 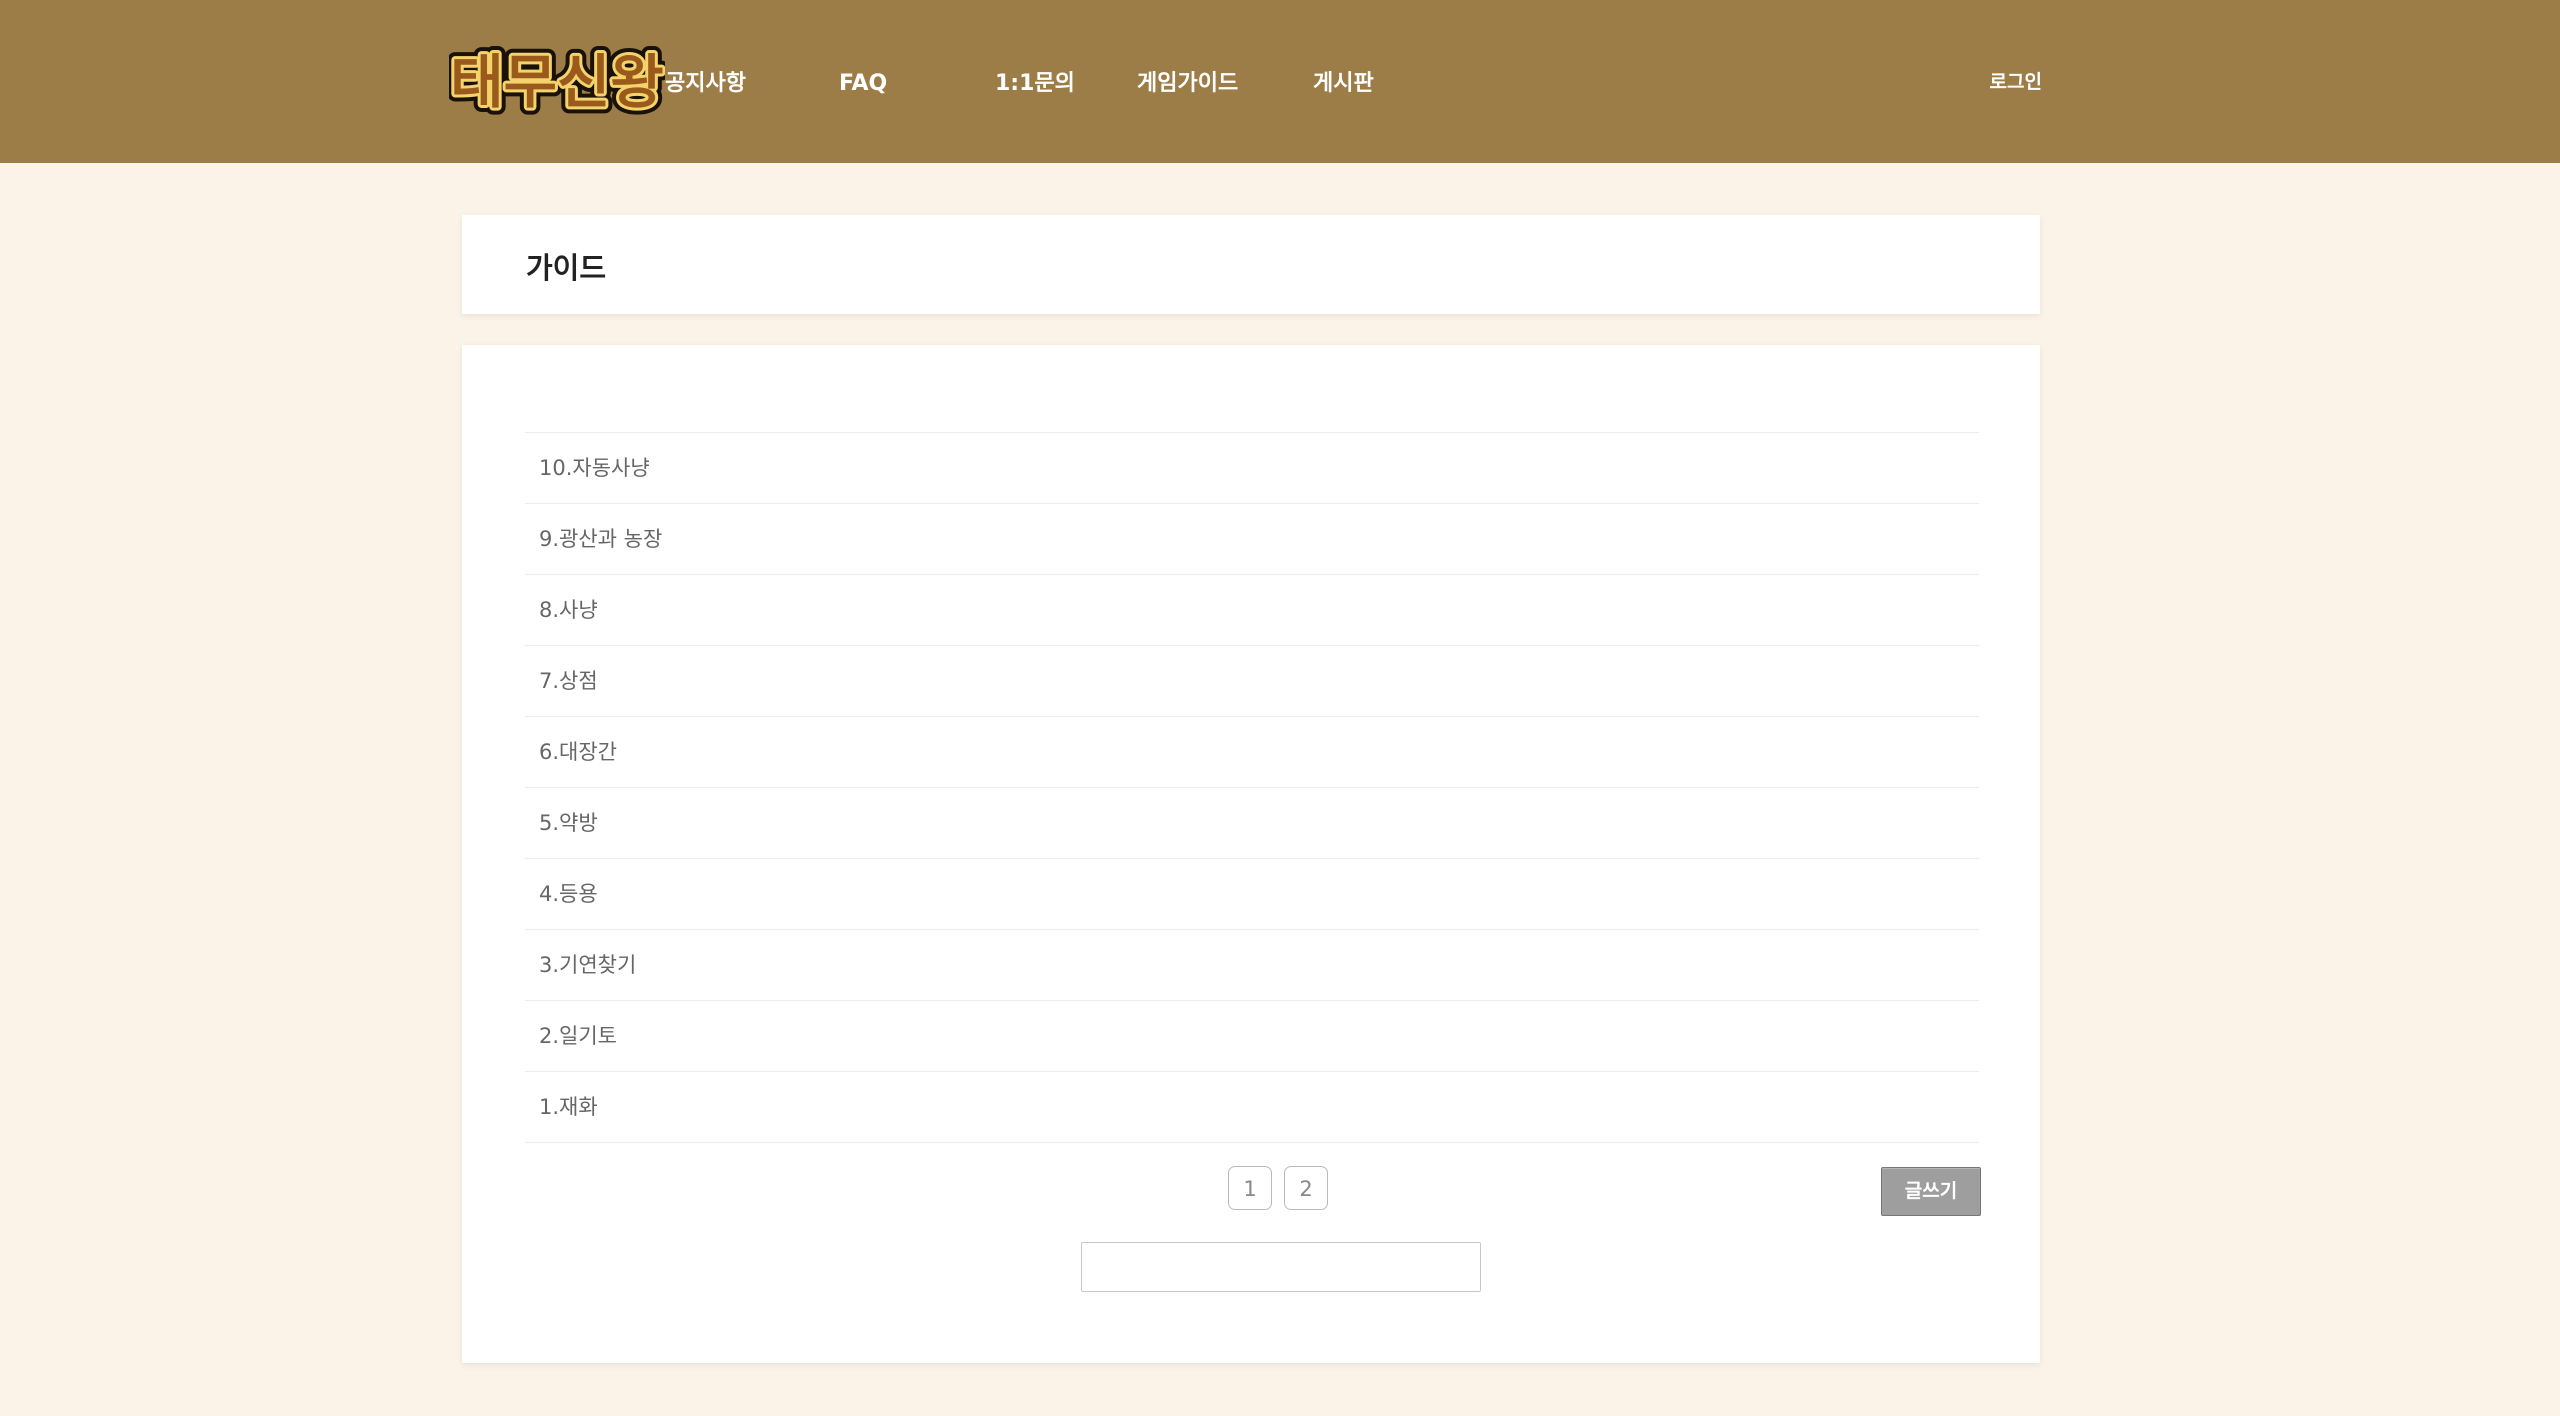 I want to click on post-item: 2.일기토, so click(x=1252, y=1036).